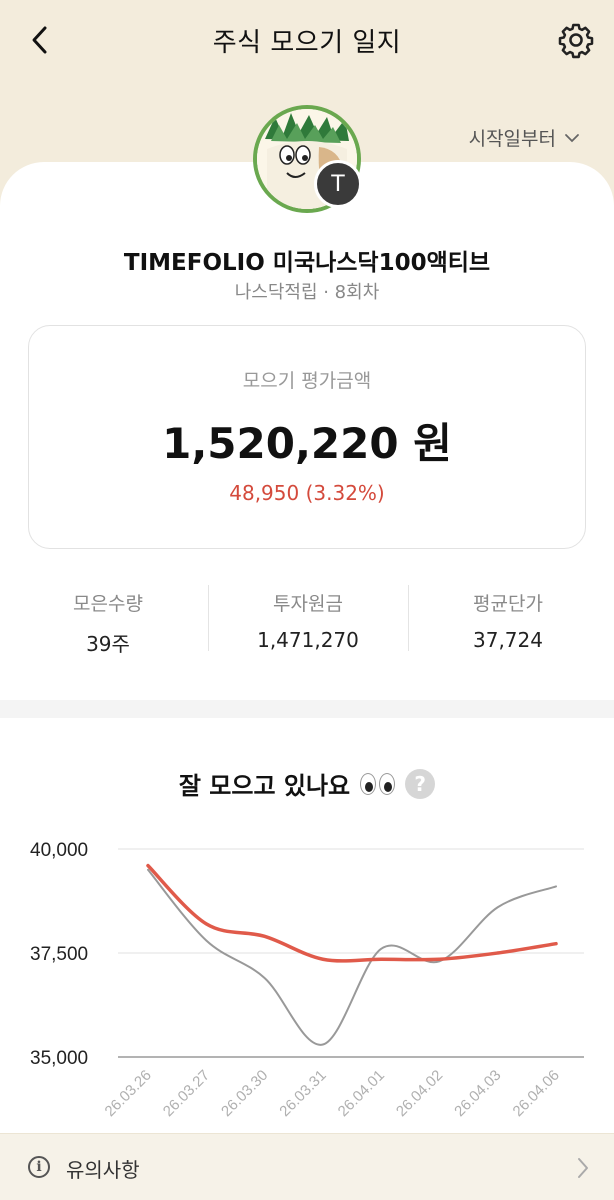 This screenshot has width=614, height=1200. I want to click on chevron-left-icon, so click(39, 40).